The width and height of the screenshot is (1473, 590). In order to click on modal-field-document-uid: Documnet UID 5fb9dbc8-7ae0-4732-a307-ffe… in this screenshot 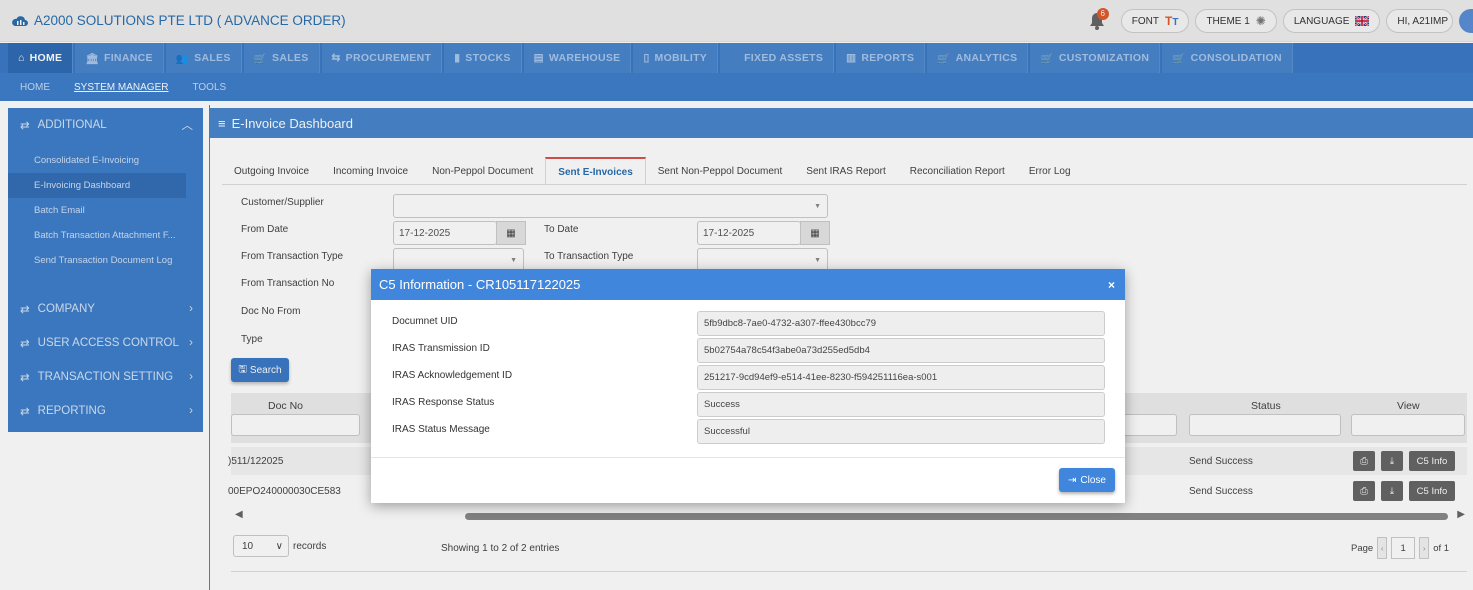, I will do `click(748, 323)`.